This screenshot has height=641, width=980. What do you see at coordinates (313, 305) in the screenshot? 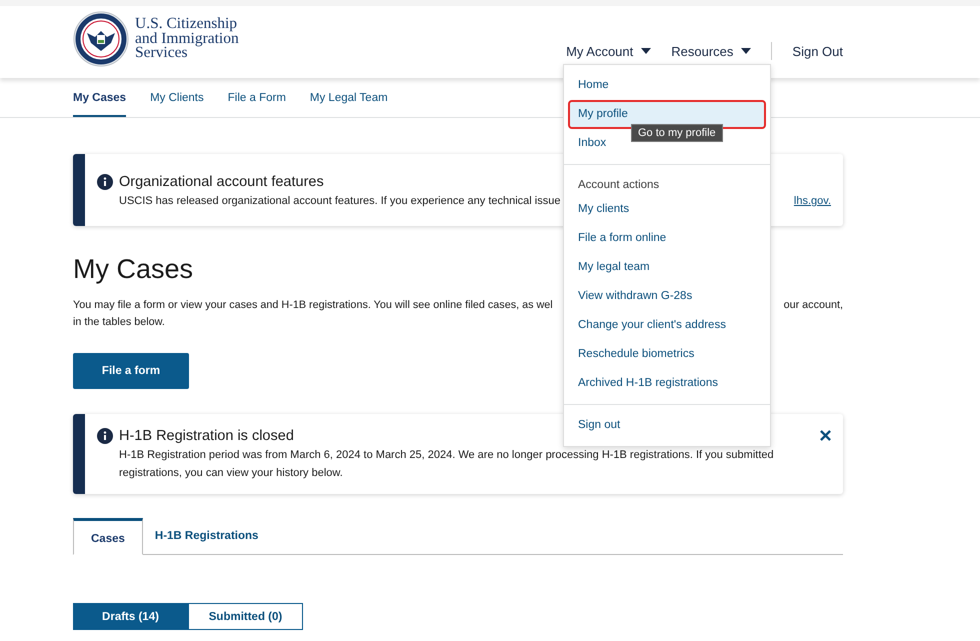
I see `intro-text: You may file a form or view your cases and H-1B registrations. You will see online filed cases, as wel` at bounding box center [313, 305].